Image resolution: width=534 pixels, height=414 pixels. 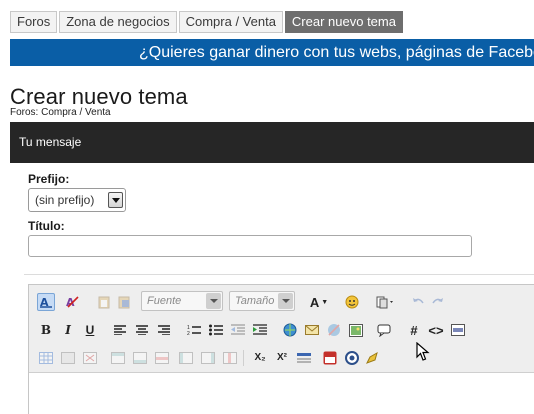 What do you see at coordinates (68, 358) in the screenshot?
I see `table-properties-icon` at bounding box center [68, 358].